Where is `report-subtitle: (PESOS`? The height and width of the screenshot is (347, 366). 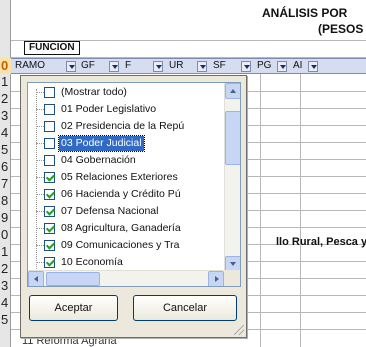
report-subtitle: (PESOS is located at coordinates (341, 29).